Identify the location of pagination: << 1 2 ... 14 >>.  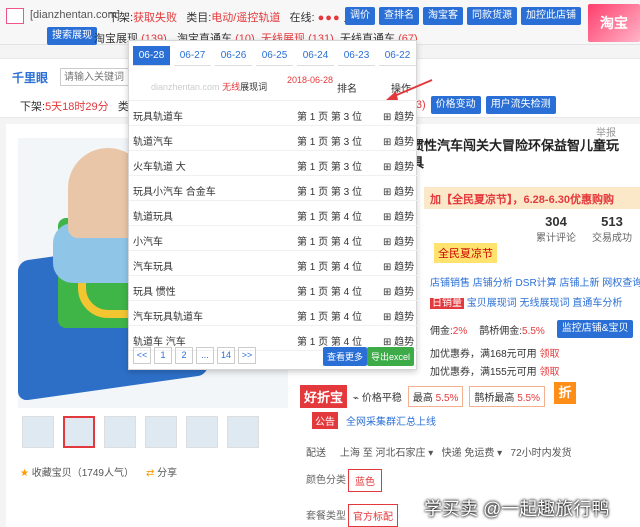
(194, 355).